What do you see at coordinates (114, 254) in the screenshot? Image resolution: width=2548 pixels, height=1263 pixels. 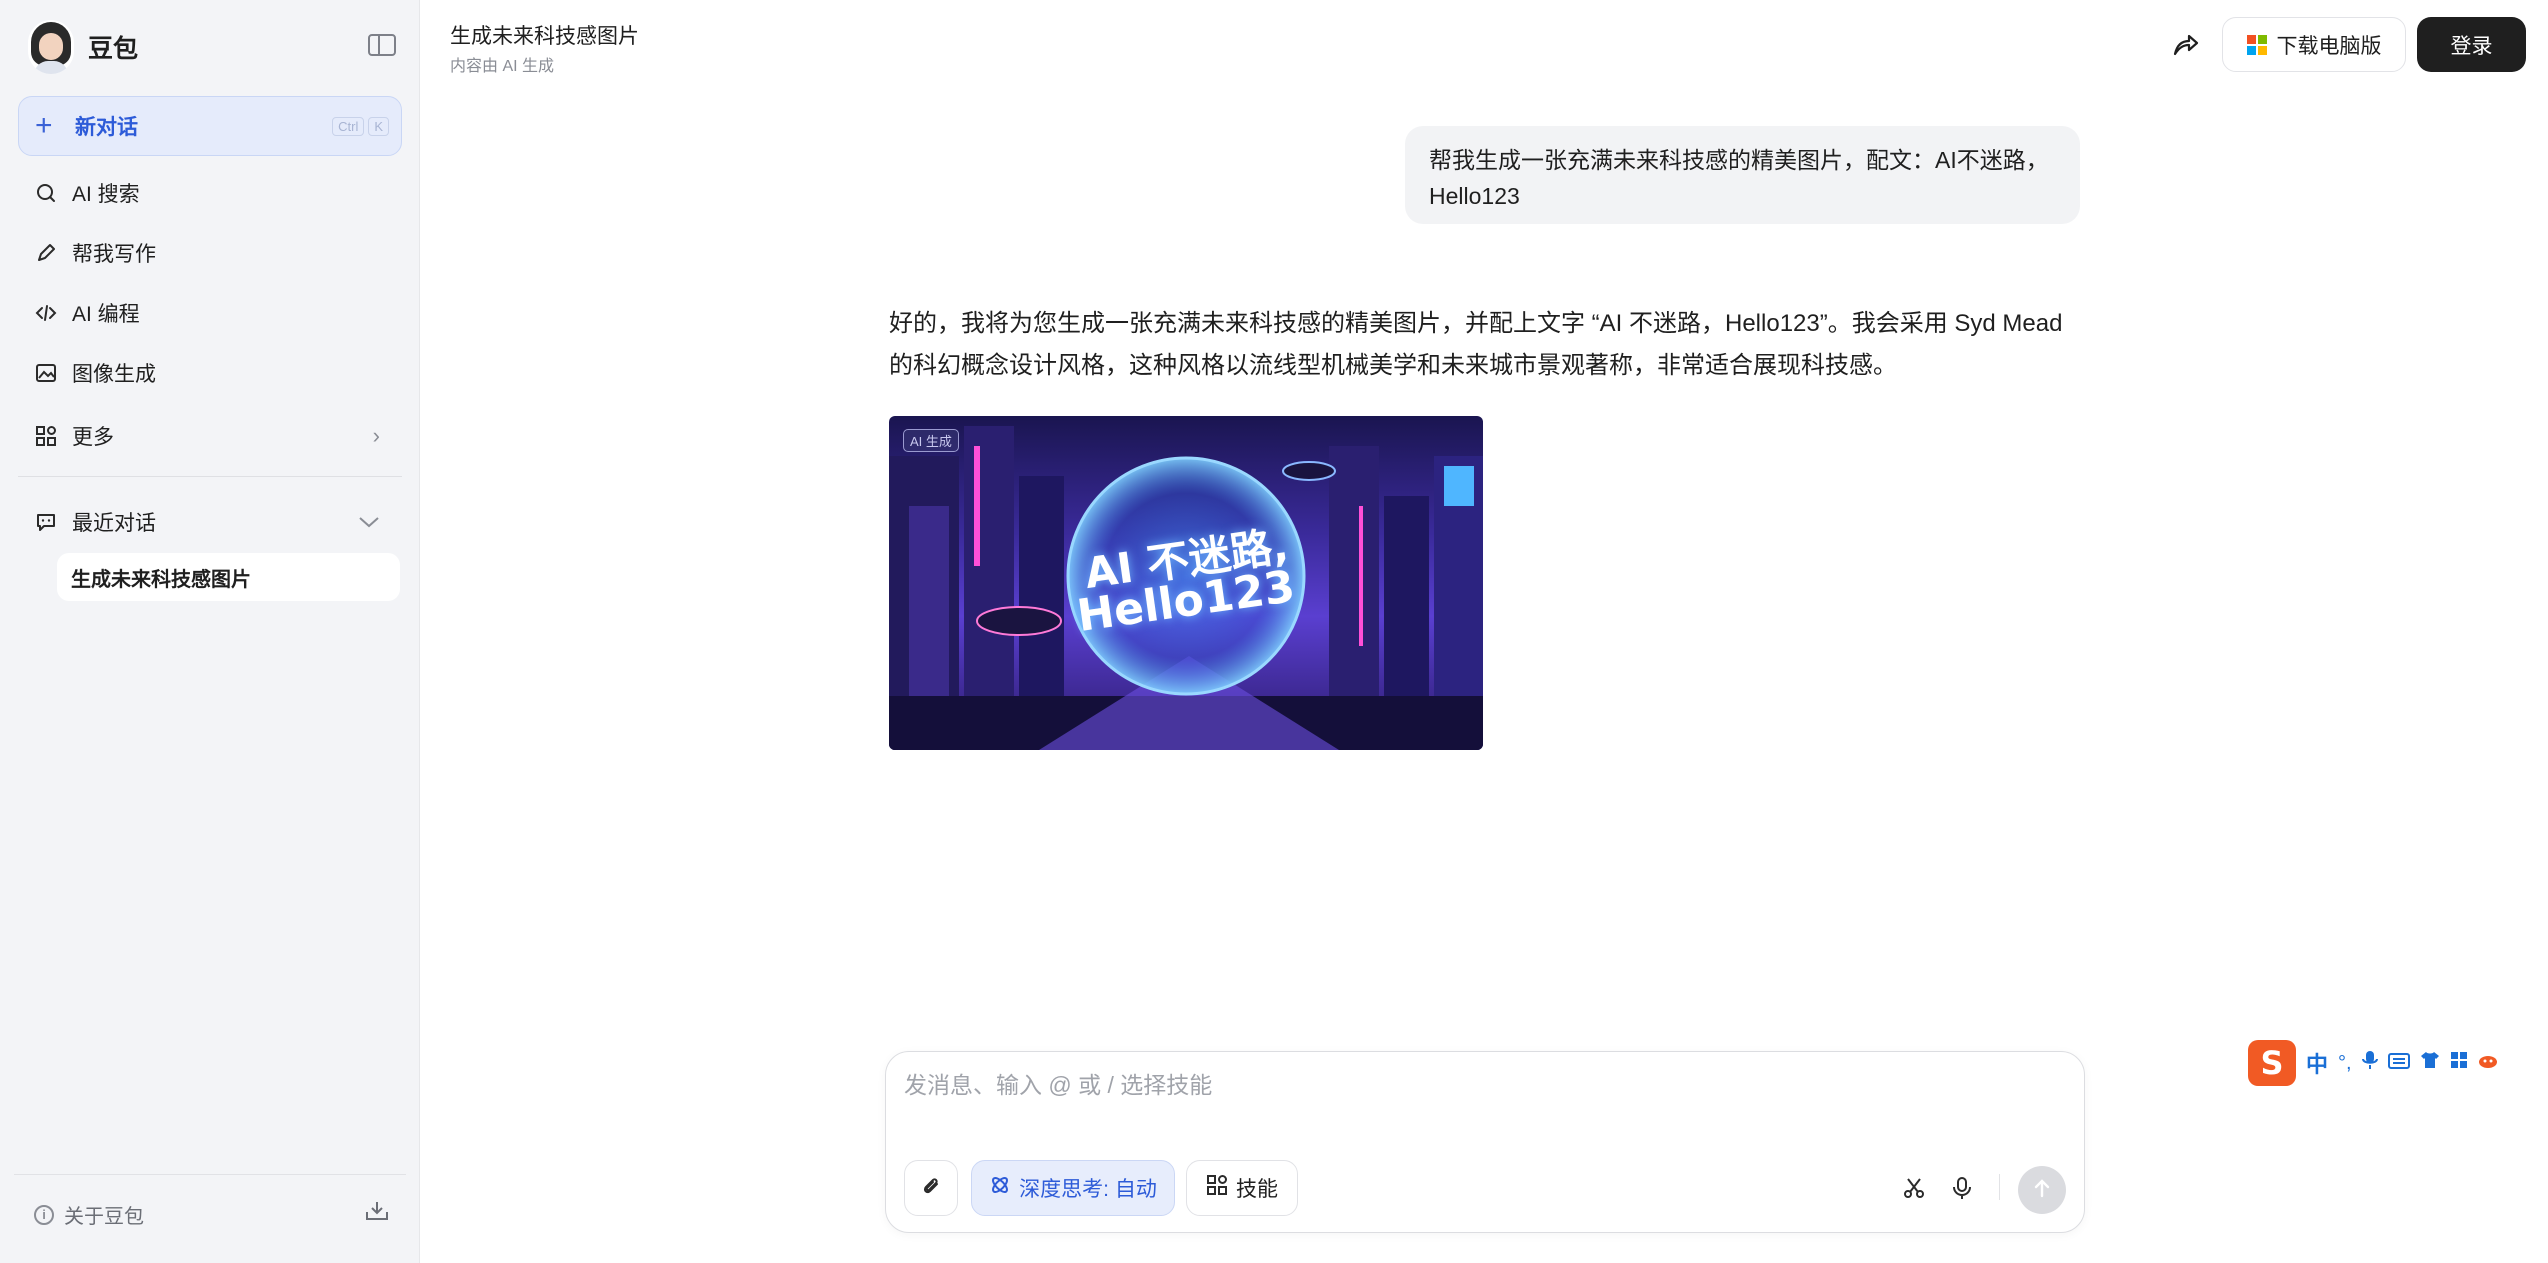 I see `sidebar-item-label: 帮我写作` at bounding box center [114, 254].